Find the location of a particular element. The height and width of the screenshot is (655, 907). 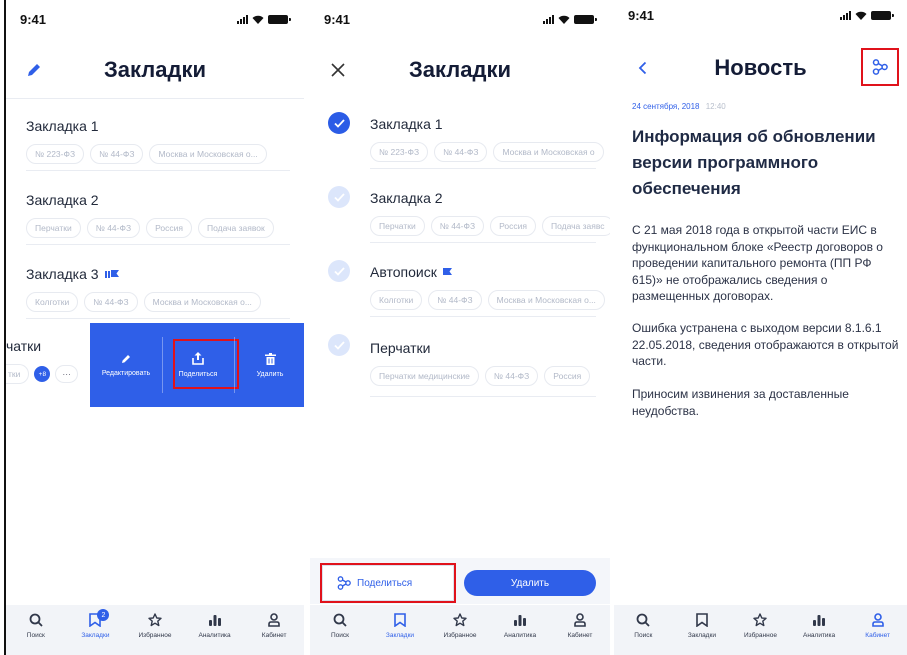

edit-label: Редактировать is located at coordinates (126, 373).